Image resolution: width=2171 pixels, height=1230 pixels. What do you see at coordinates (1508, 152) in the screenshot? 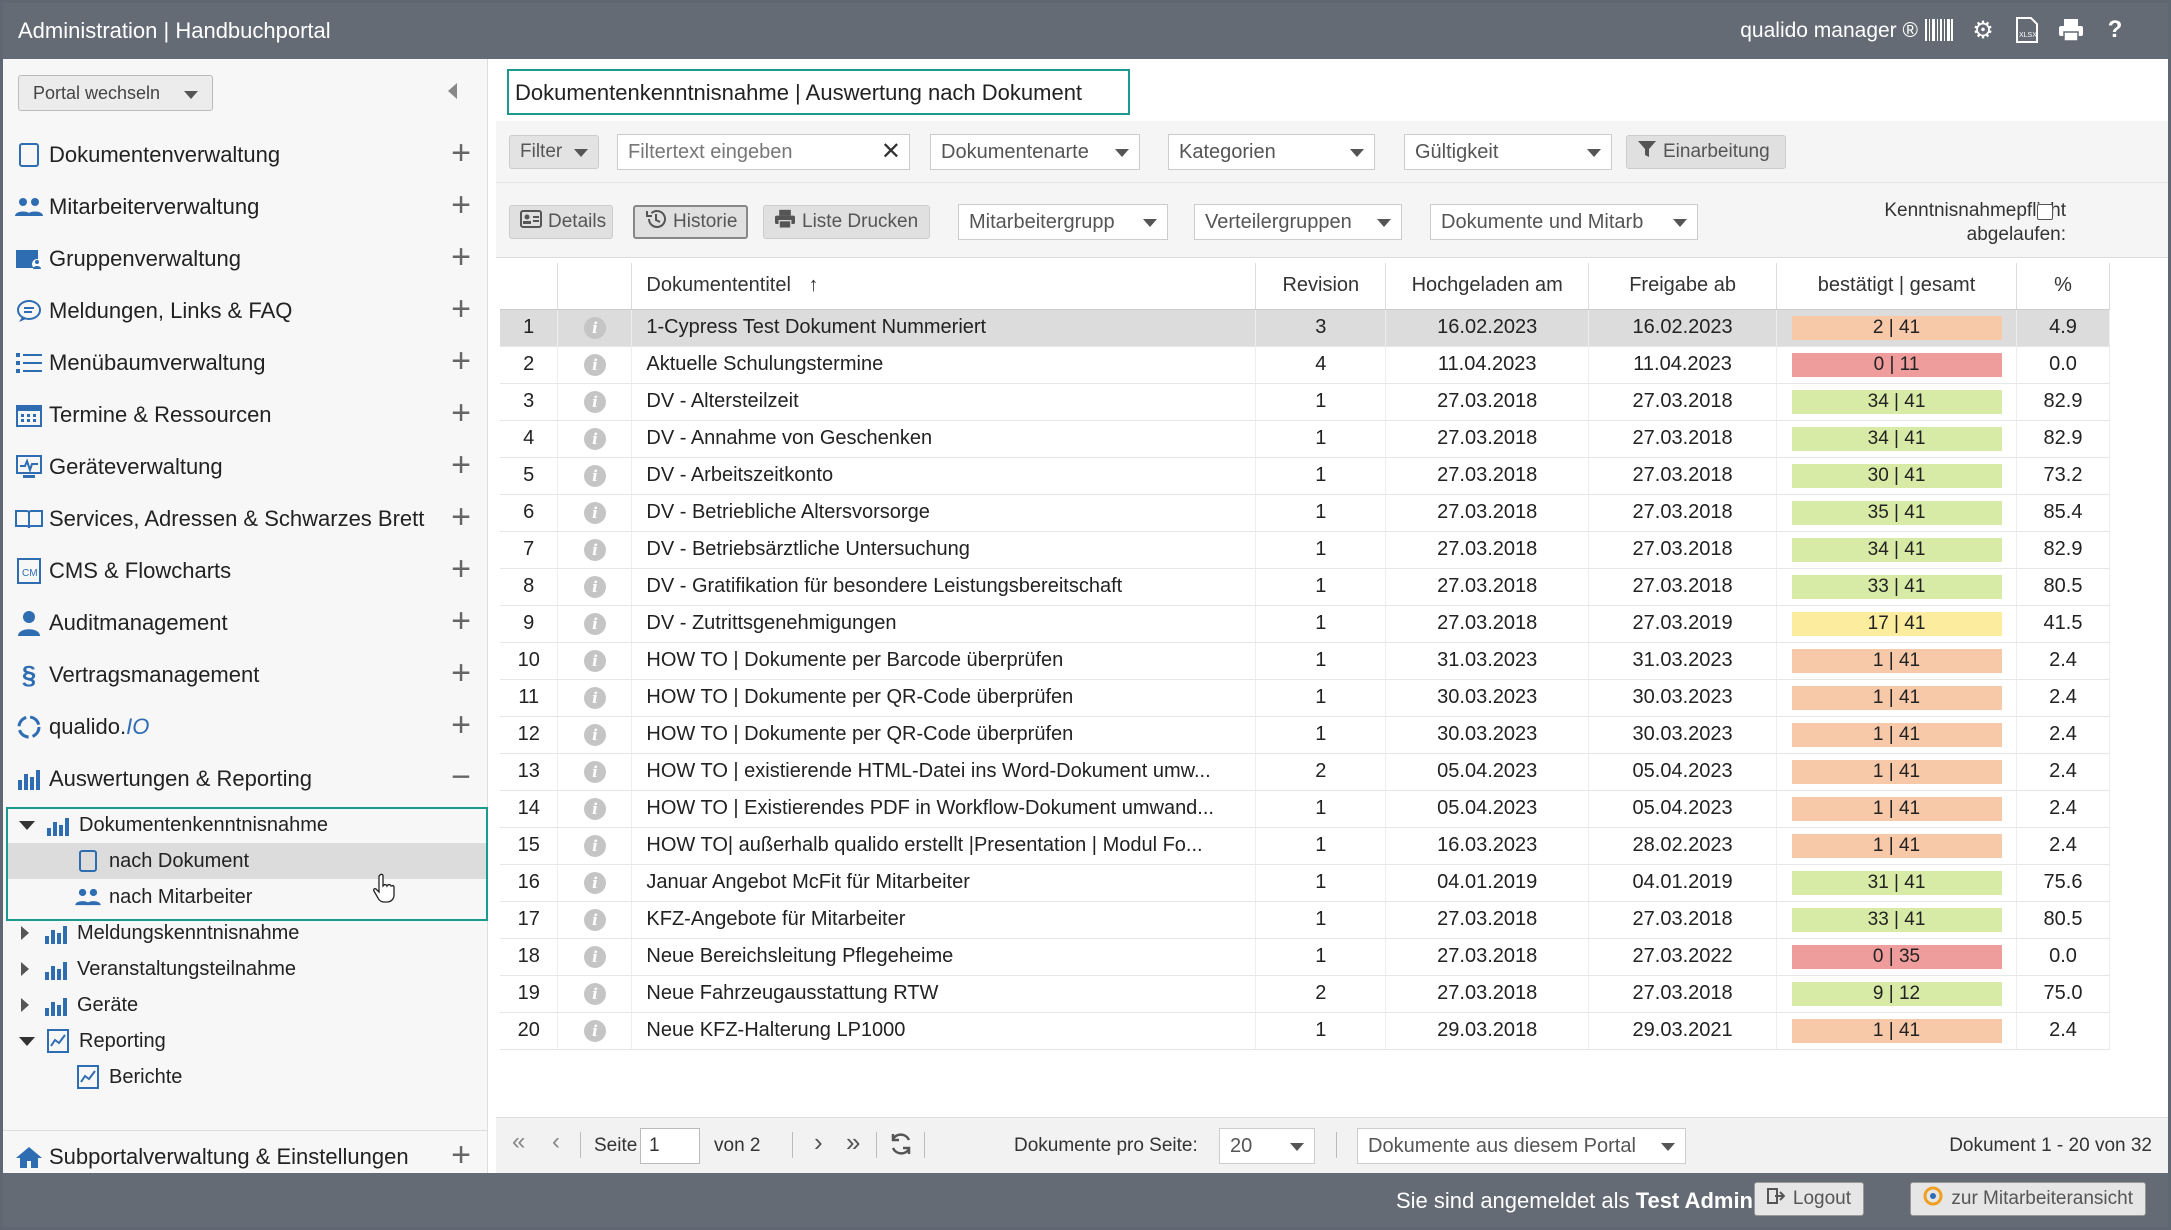
I see `gueltigkeit-select: Gültigkeit` at bounding box center [1508, 152].